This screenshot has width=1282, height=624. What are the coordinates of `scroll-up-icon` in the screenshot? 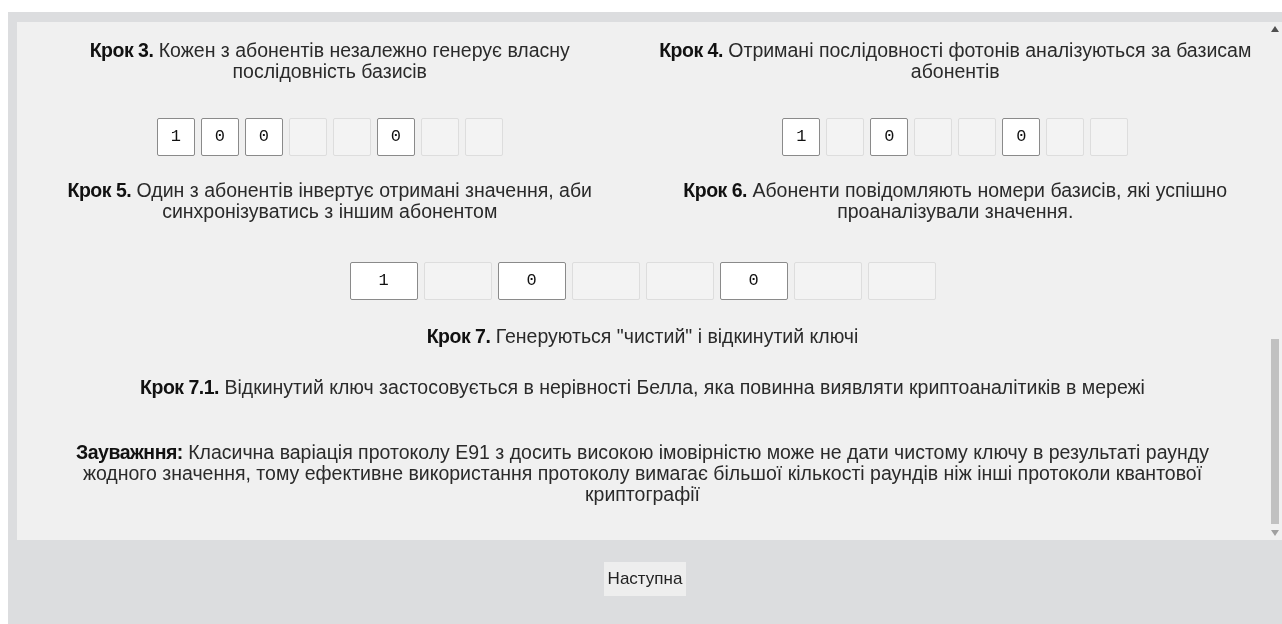 It's located at (1275, 29).